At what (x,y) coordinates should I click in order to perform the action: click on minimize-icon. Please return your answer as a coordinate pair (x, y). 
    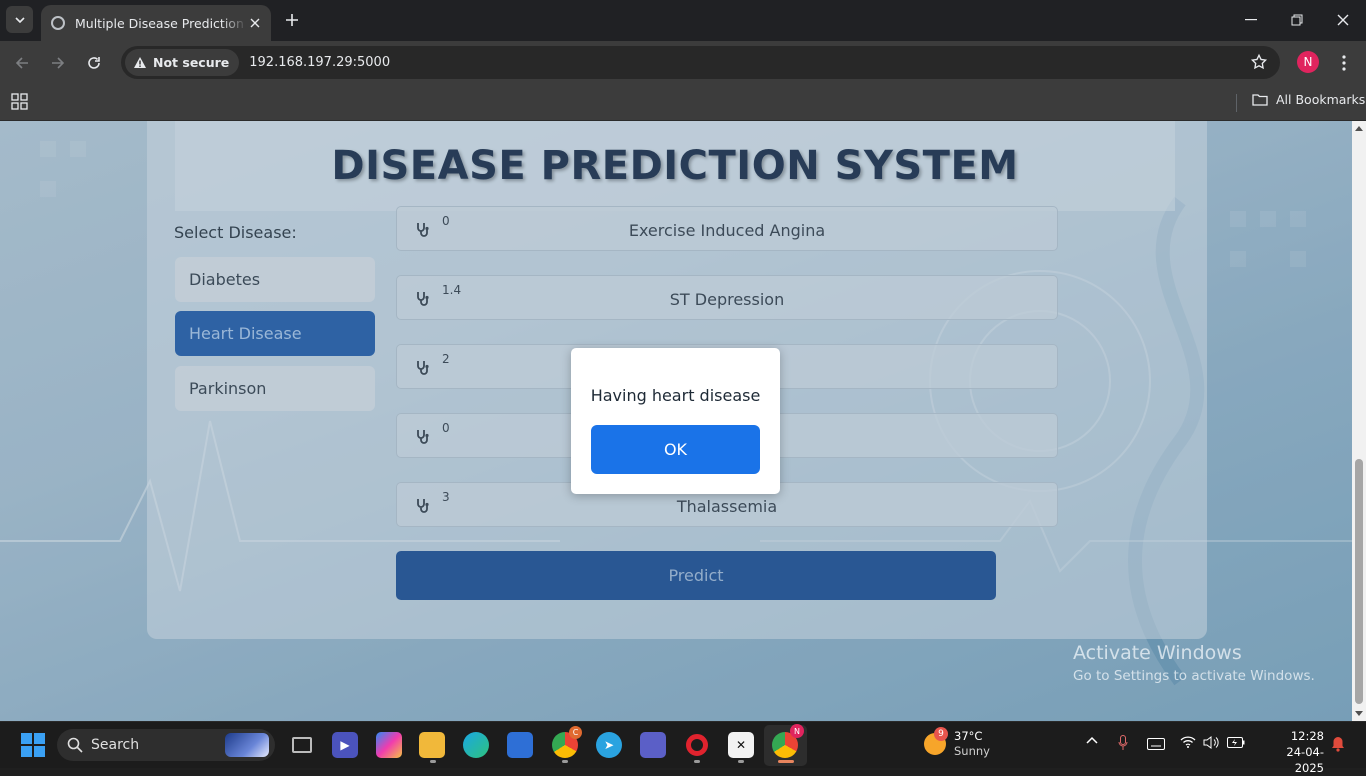
    Looking at the image, I should click on (1251, 20).